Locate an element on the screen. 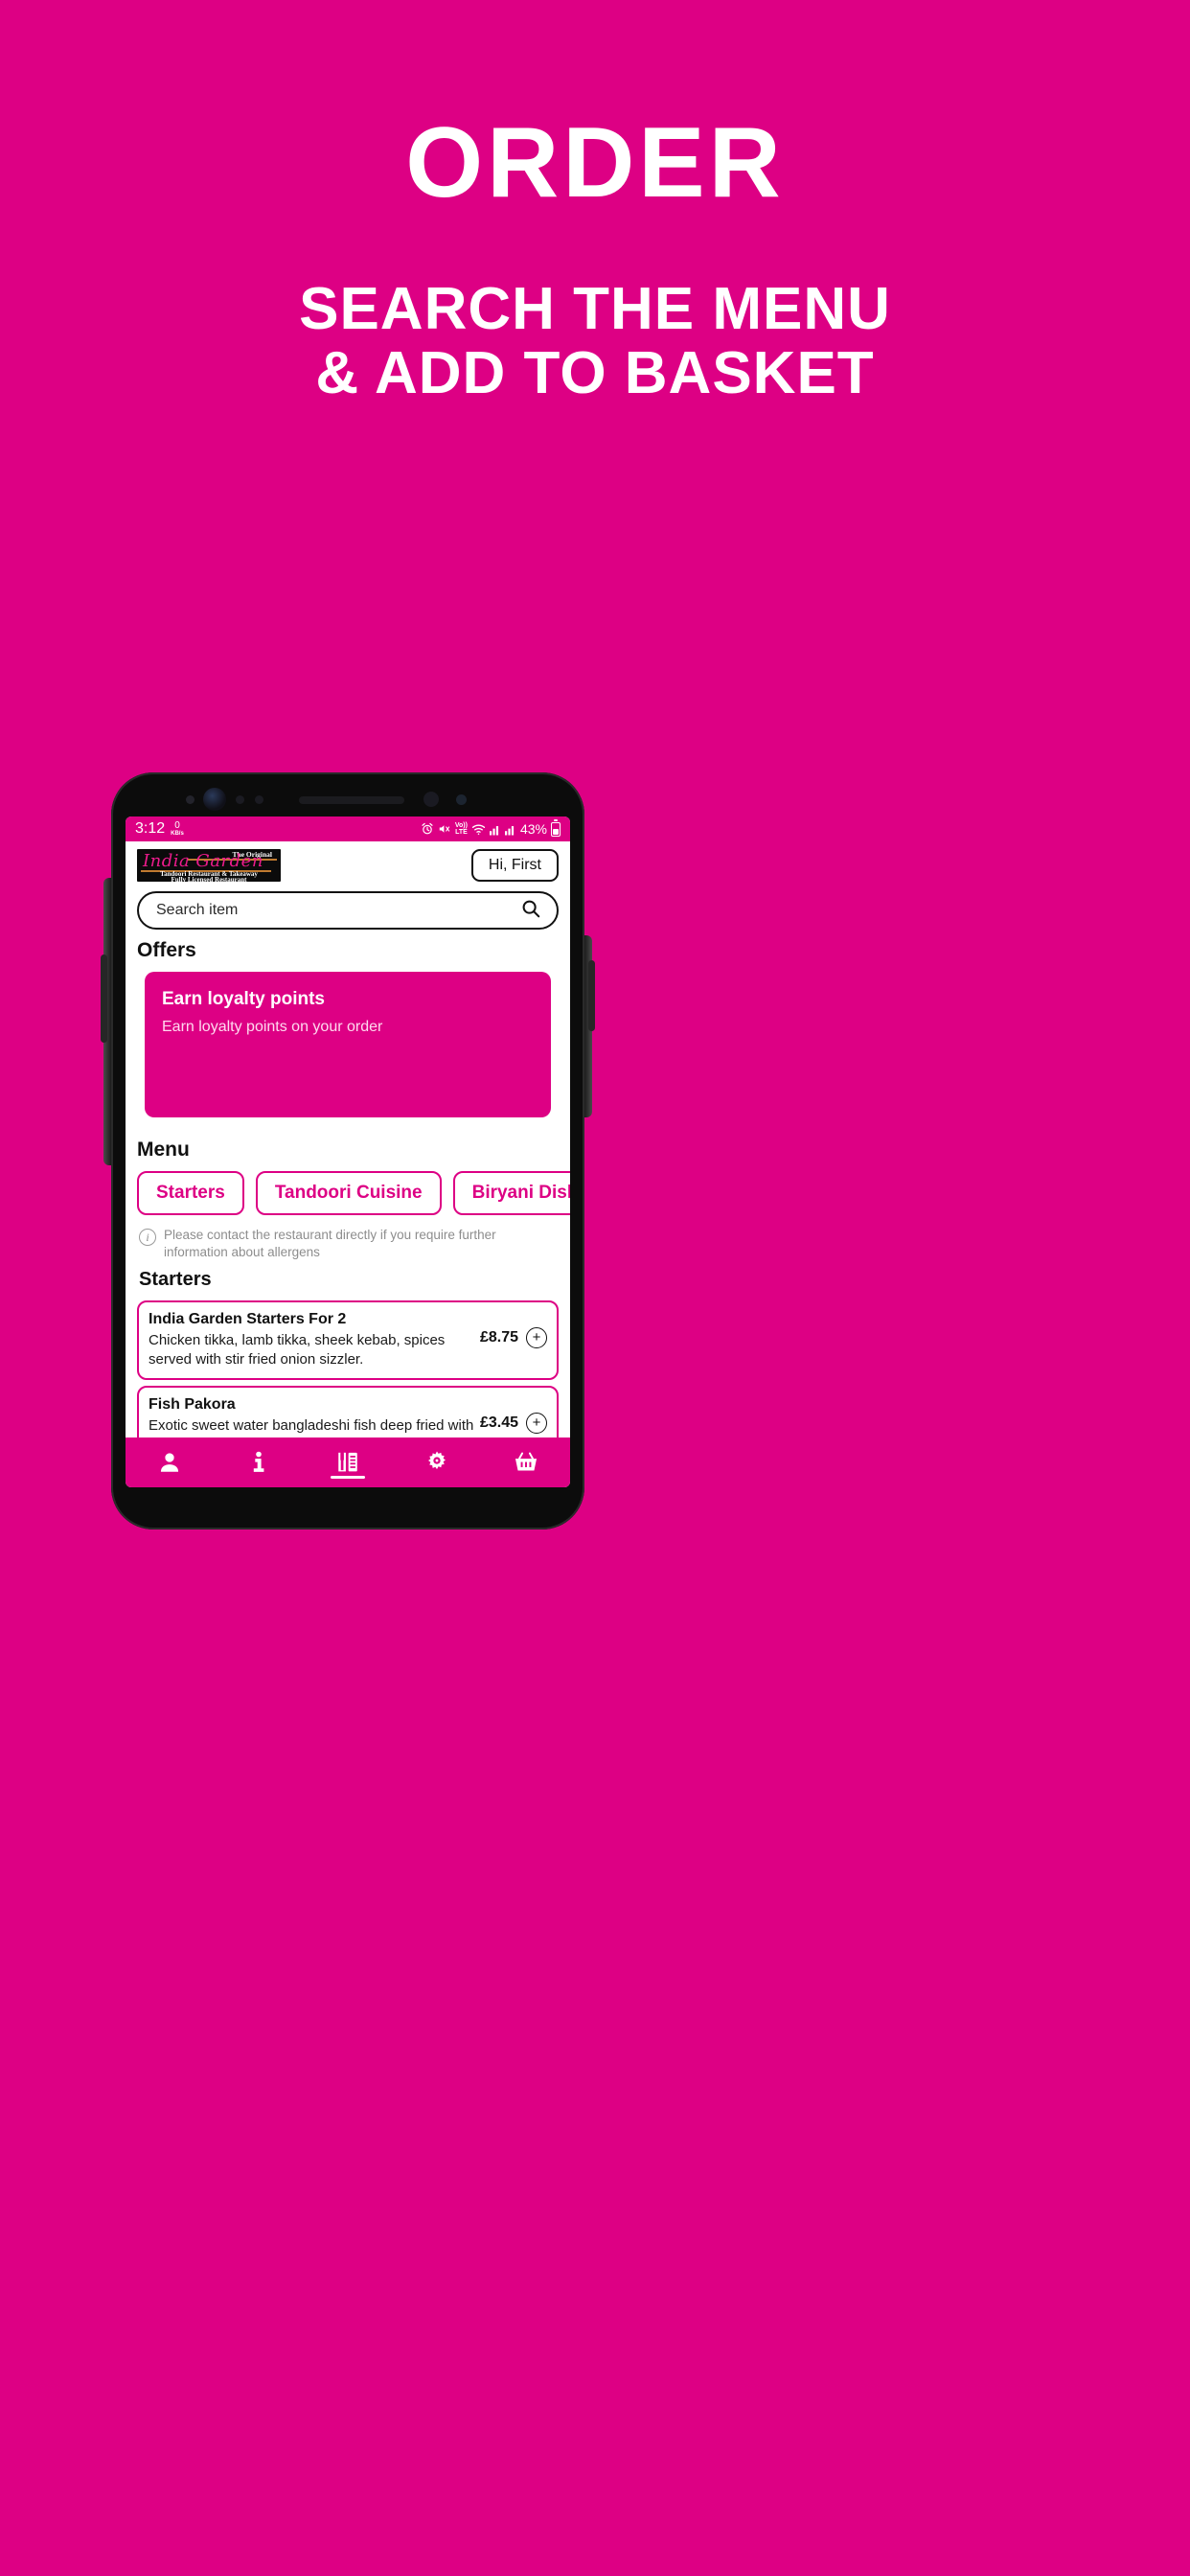 This screenshot has width=1190, height=2576. bottom-navigation is located at coordinates (348, 1462).